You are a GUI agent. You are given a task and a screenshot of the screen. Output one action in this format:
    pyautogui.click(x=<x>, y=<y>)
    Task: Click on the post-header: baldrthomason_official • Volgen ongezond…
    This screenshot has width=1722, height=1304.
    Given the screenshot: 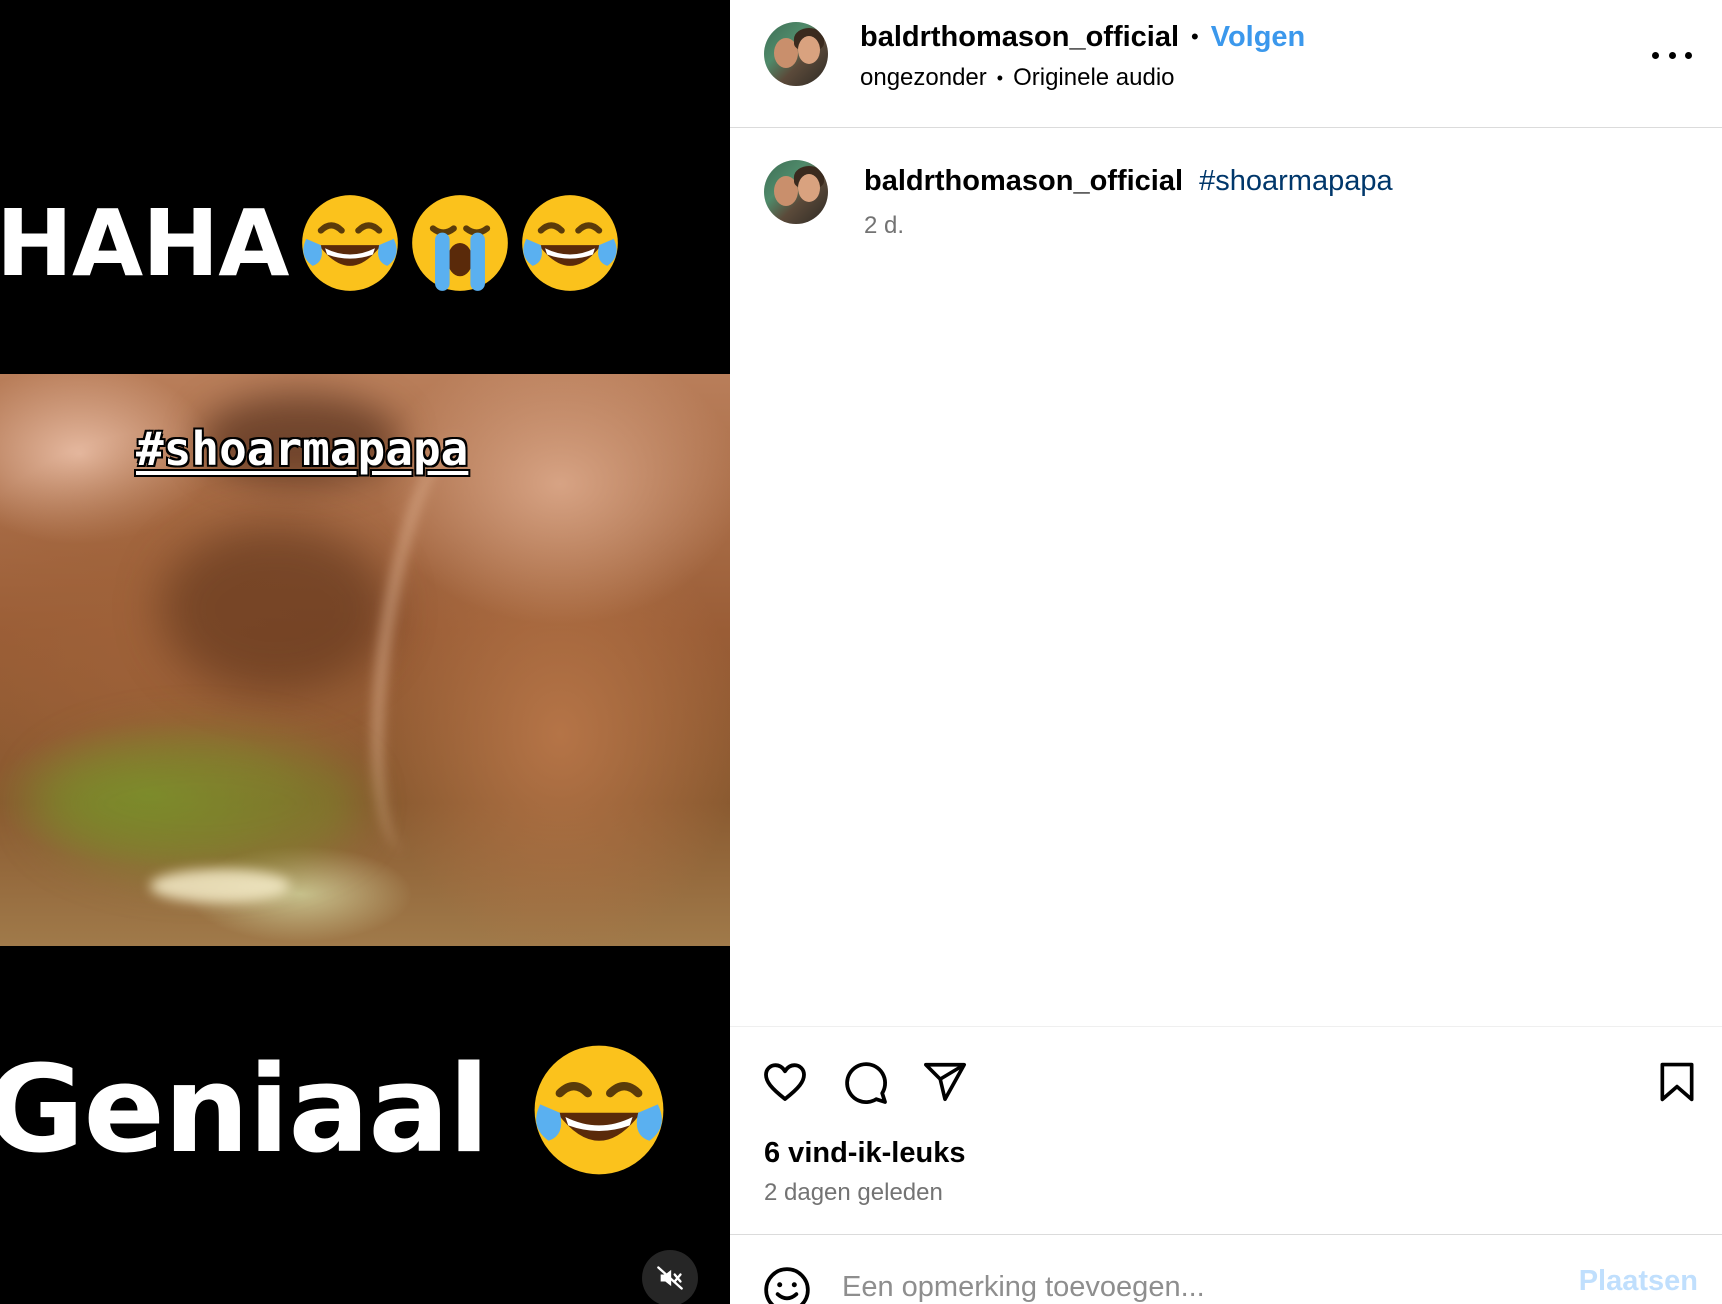 What is the action you would take?
    pyautogui.click(x=1226, y=64)
    